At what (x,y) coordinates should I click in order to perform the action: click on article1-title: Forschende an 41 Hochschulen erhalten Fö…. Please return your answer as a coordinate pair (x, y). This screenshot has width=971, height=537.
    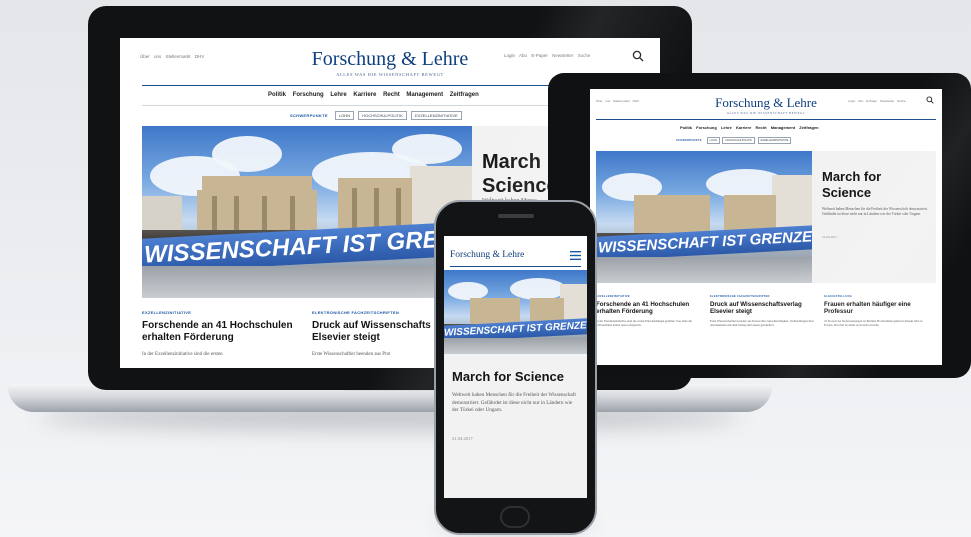
    Looking at the image, I should click on (222, 331).